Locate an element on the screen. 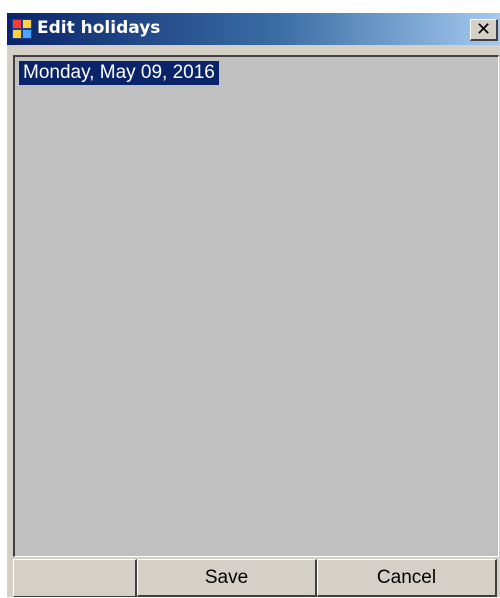 This screenshot has width=500, height=598. button-bar: Save Cancel is located at coordinates (253, 578).